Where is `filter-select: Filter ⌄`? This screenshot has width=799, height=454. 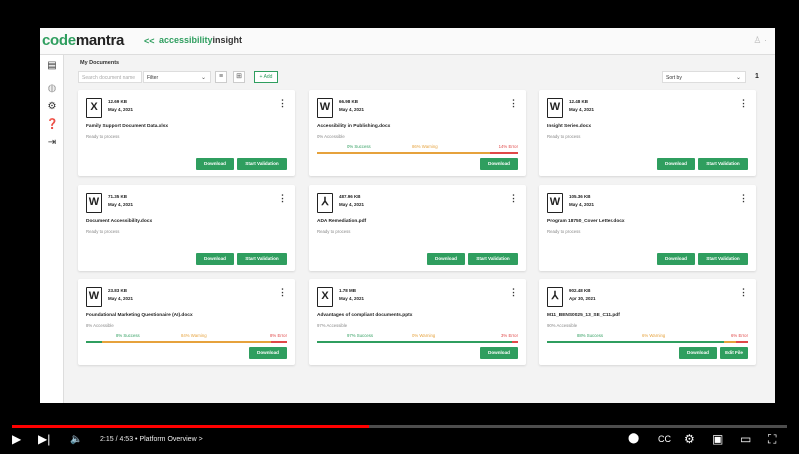
filter-select: Filter ⌄ is located at coordinates (177, 77).